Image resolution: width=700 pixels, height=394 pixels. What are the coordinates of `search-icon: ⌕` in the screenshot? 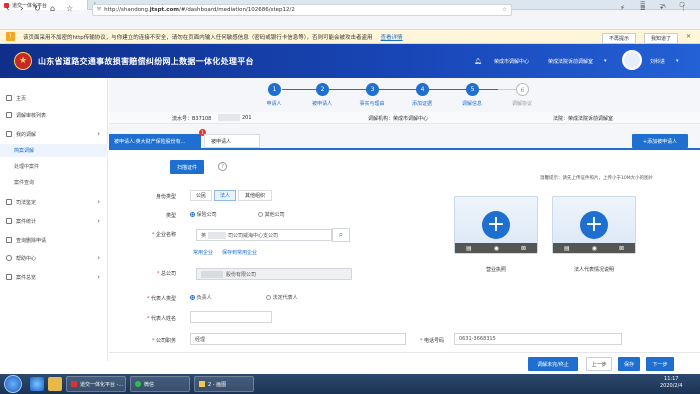 It's located at (341, 235).